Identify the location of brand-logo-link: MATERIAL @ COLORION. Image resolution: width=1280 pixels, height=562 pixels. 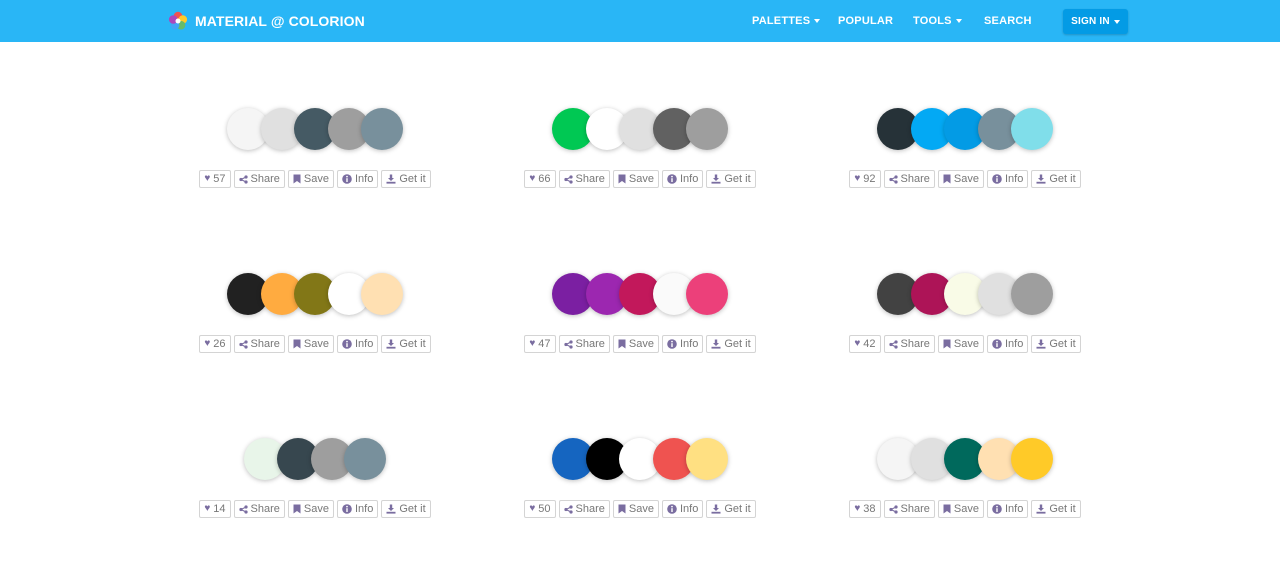
(265, 21).